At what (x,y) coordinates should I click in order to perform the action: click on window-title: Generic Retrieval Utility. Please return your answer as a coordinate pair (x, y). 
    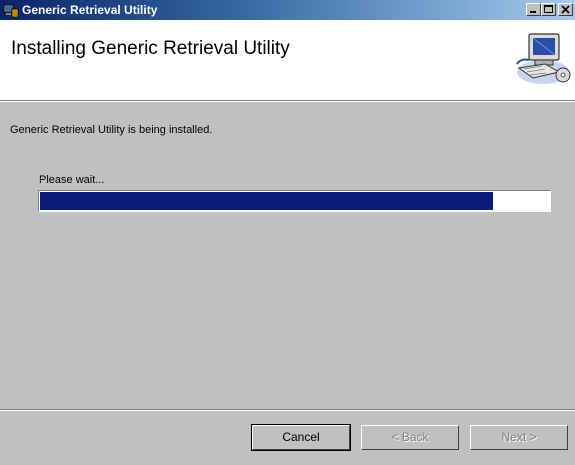
    Looking at the image, I should click on (90, 10).